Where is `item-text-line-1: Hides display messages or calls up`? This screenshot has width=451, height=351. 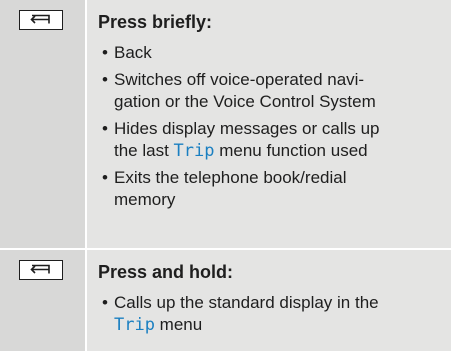
item-text-line-1: Hides display messages or calls up is located at coordinates (247, 128).